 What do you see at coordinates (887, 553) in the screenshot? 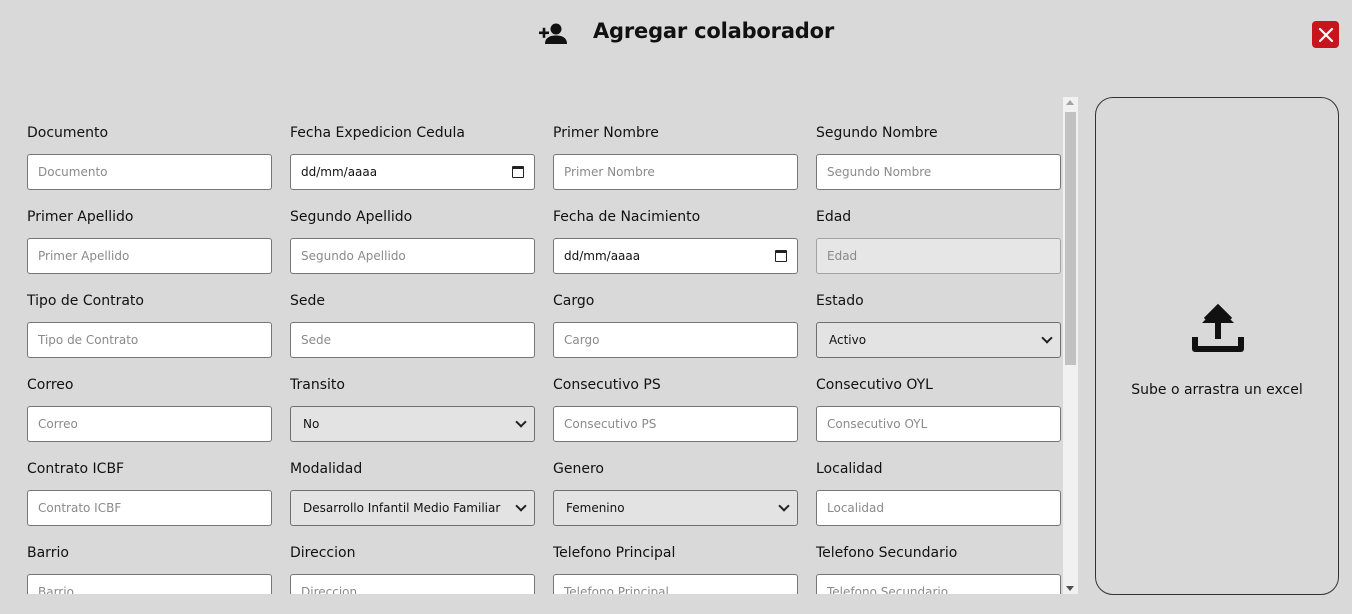
I see `field-label: Telefono Secundario` at bounding box center [887, 553].